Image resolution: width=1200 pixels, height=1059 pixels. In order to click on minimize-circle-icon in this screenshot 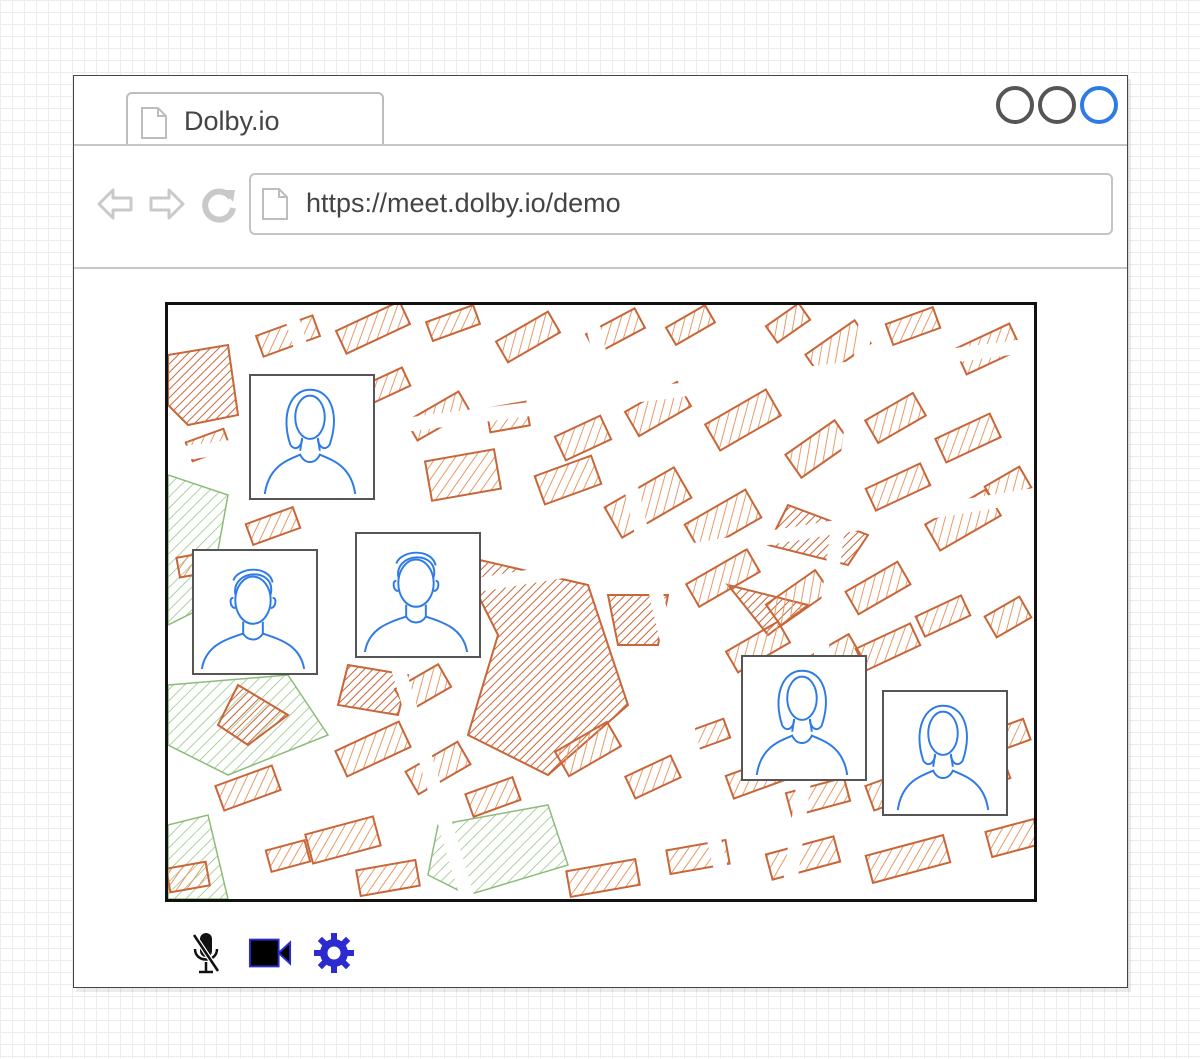, I will do `click(1016, 105)`.